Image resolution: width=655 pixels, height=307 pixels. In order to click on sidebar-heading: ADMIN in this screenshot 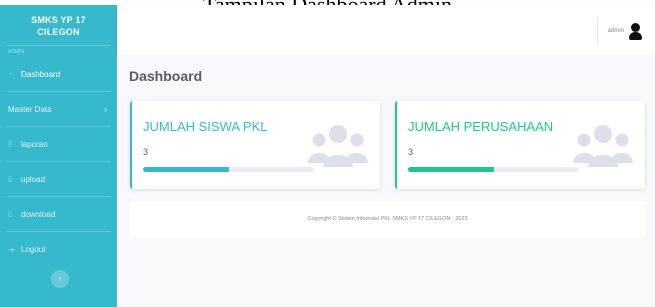, I will do `click(58, 51)`.